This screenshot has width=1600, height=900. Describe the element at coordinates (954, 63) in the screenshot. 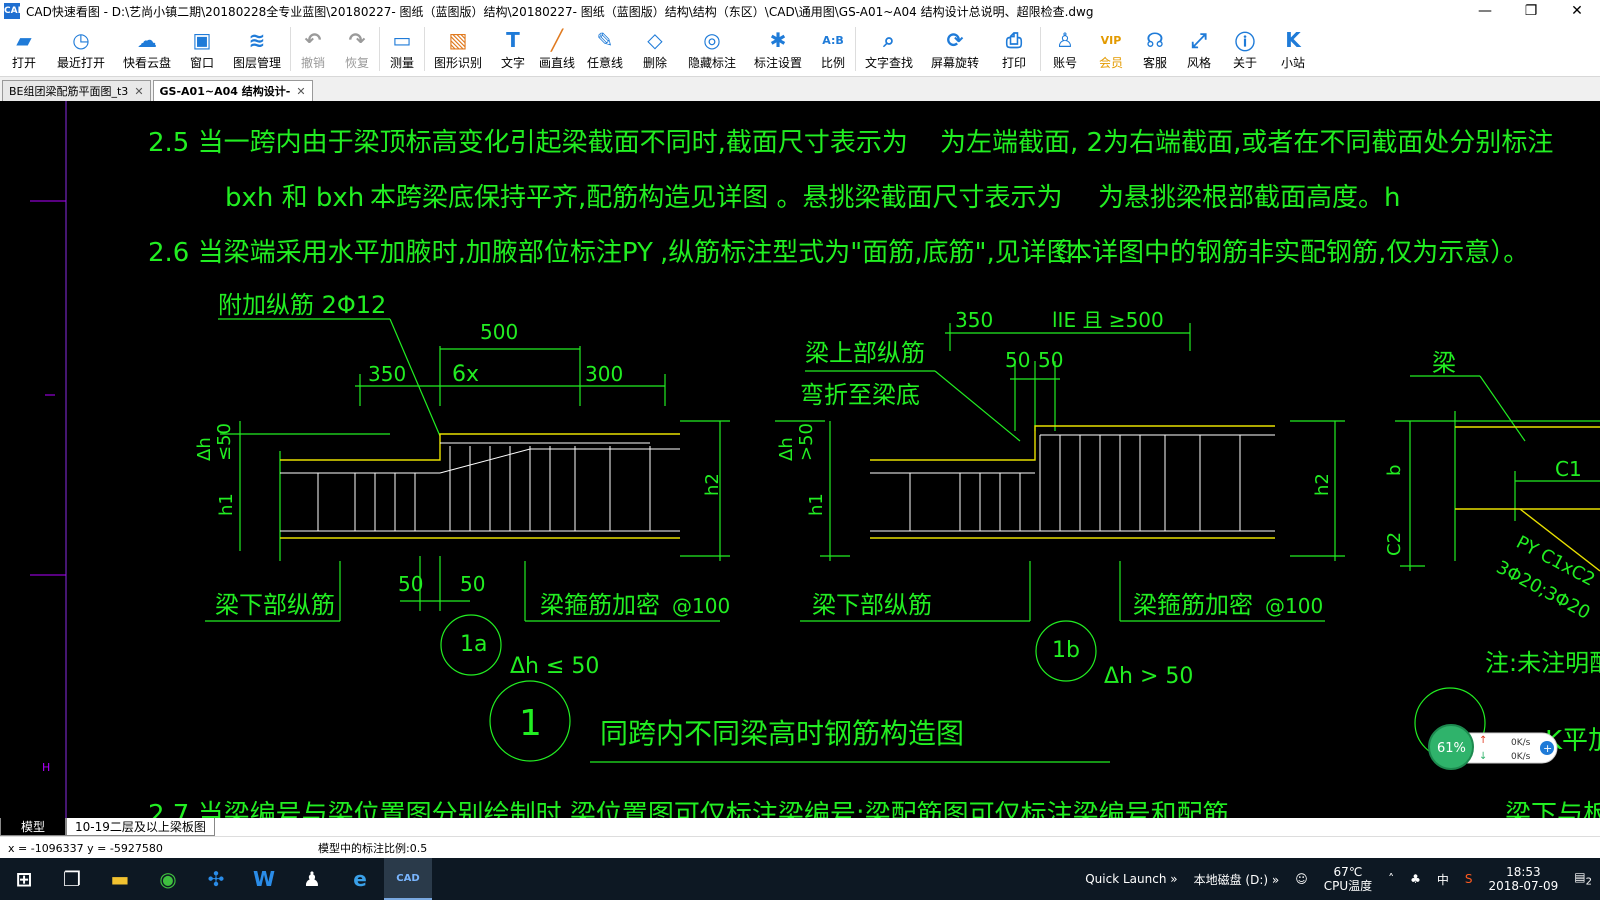

I see `toolbar-label: 屏幕旋转` at that location.